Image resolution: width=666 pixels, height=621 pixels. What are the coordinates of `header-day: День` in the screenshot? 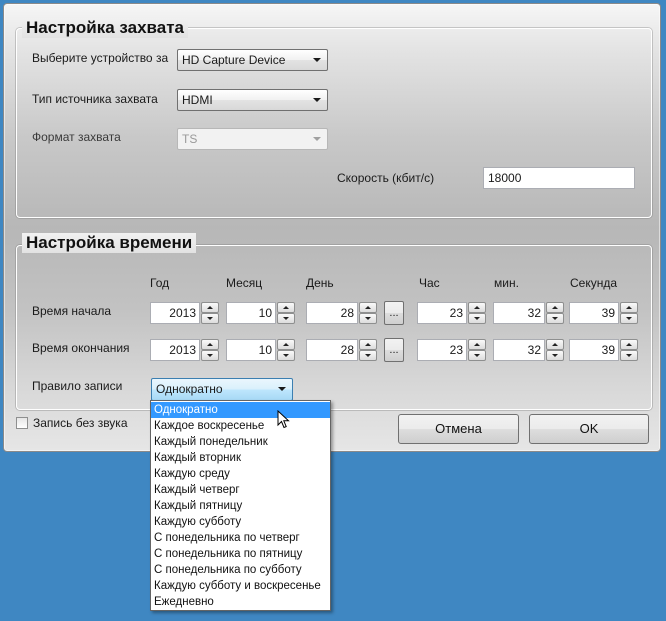 It's located at (320, 283).